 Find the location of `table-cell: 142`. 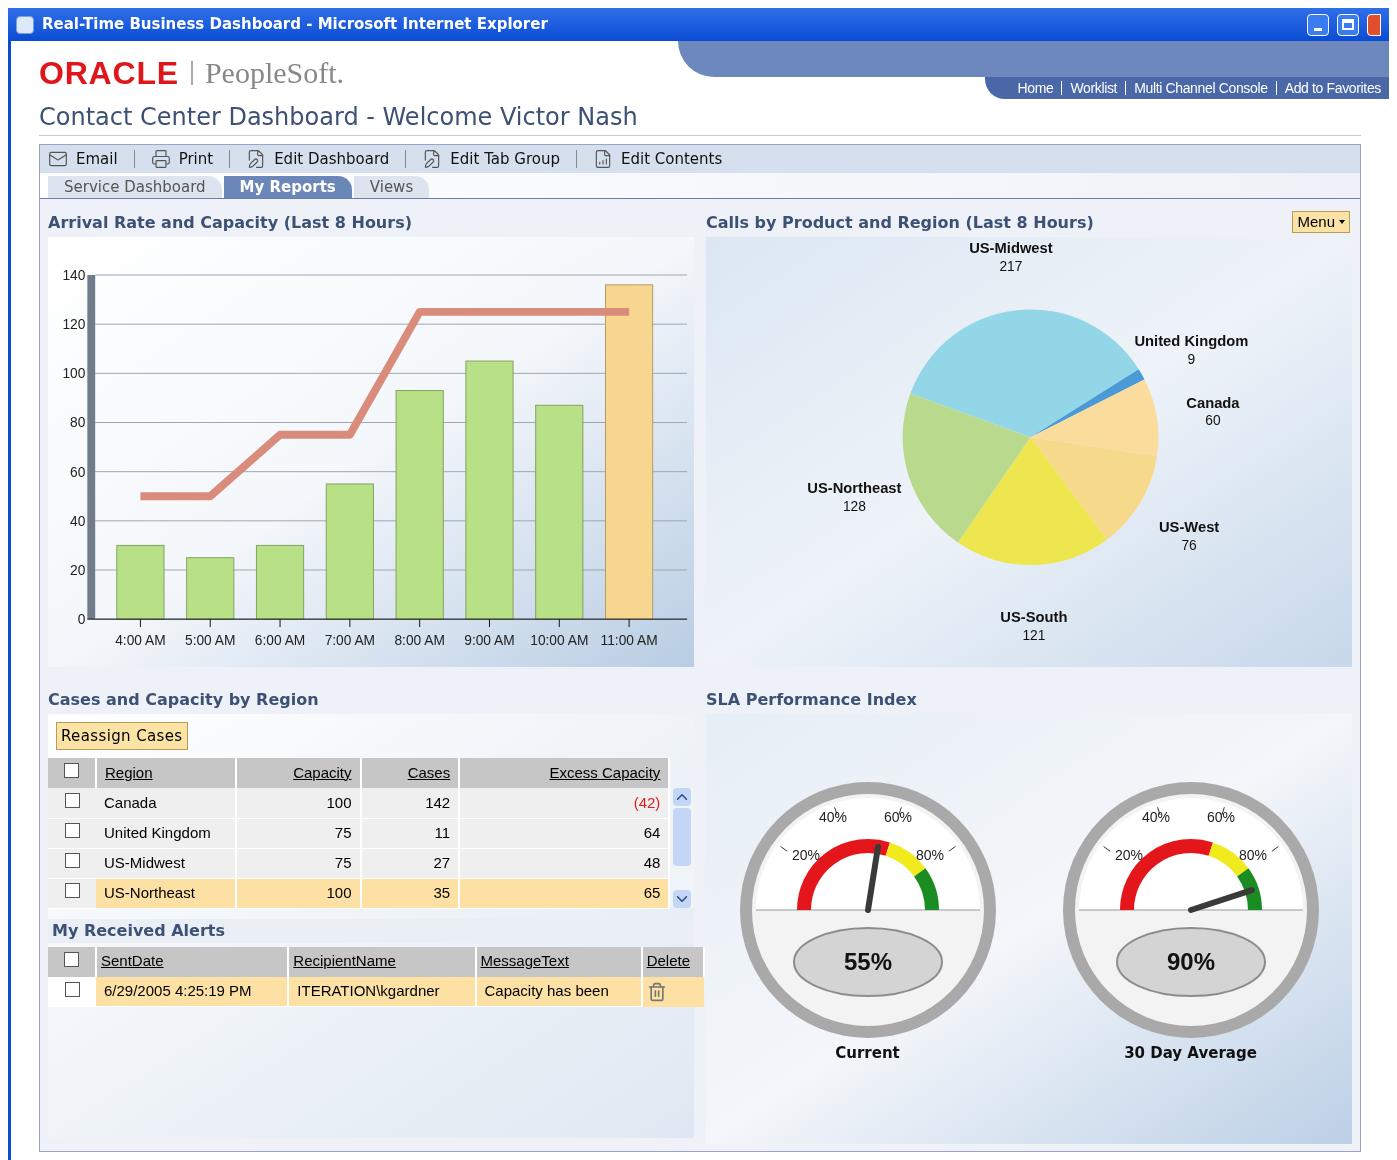

table-cell: 142 is located at coordinates (410, 803).